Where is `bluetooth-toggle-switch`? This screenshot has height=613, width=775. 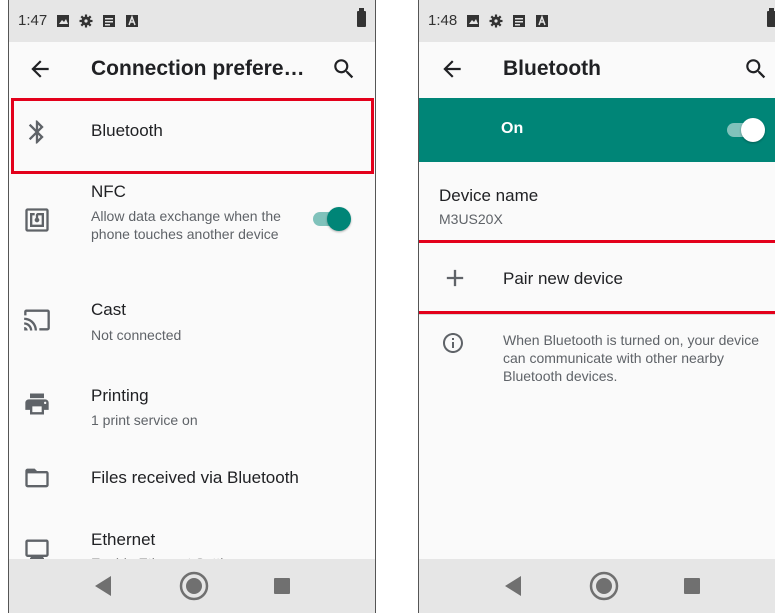 bluetooth-toggle-switch is located at coordinates (745, 130).